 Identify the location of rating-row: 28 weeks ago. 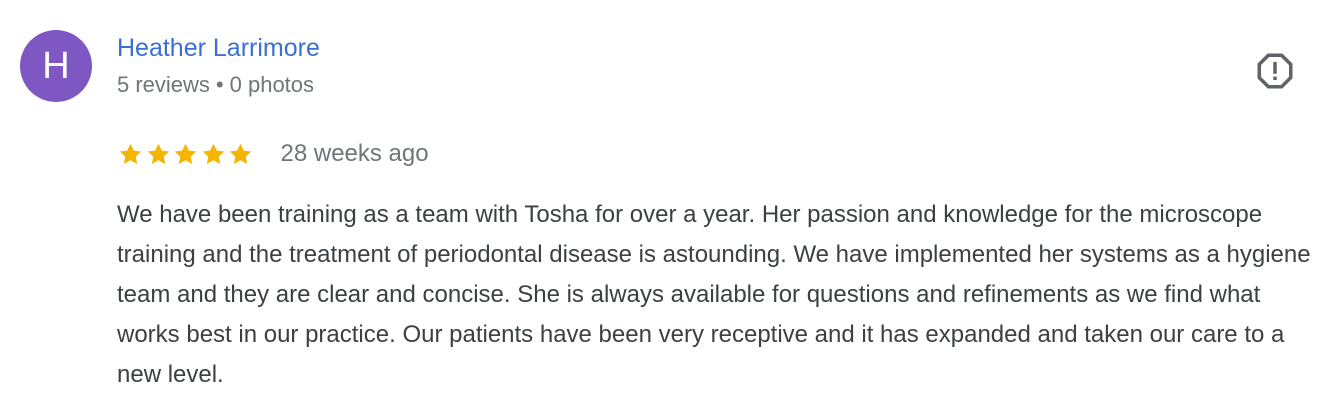
(273, 154).